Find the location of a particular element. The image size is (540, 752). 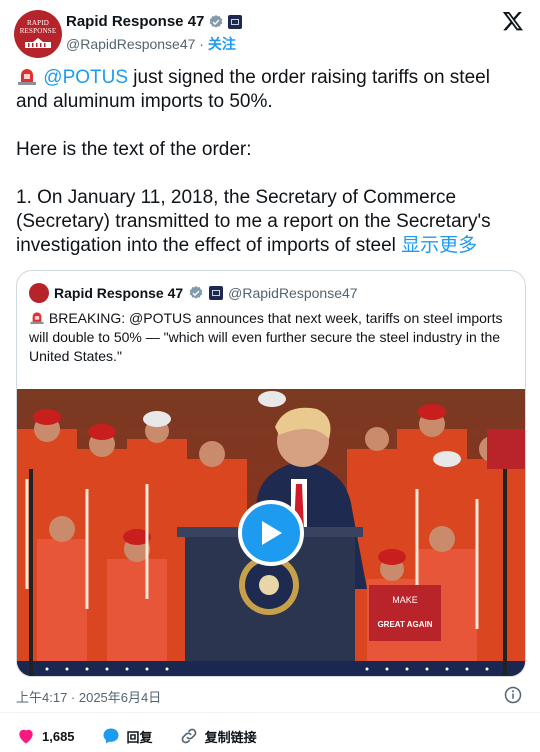

reply-button: 回复 is located at coordinates (127, 736).